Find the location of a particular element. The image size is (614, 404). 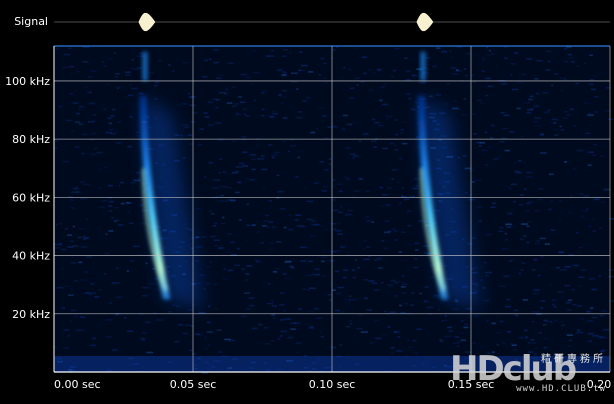

watermark-cn: 精研專務所 is located at coordinates (573, 359).